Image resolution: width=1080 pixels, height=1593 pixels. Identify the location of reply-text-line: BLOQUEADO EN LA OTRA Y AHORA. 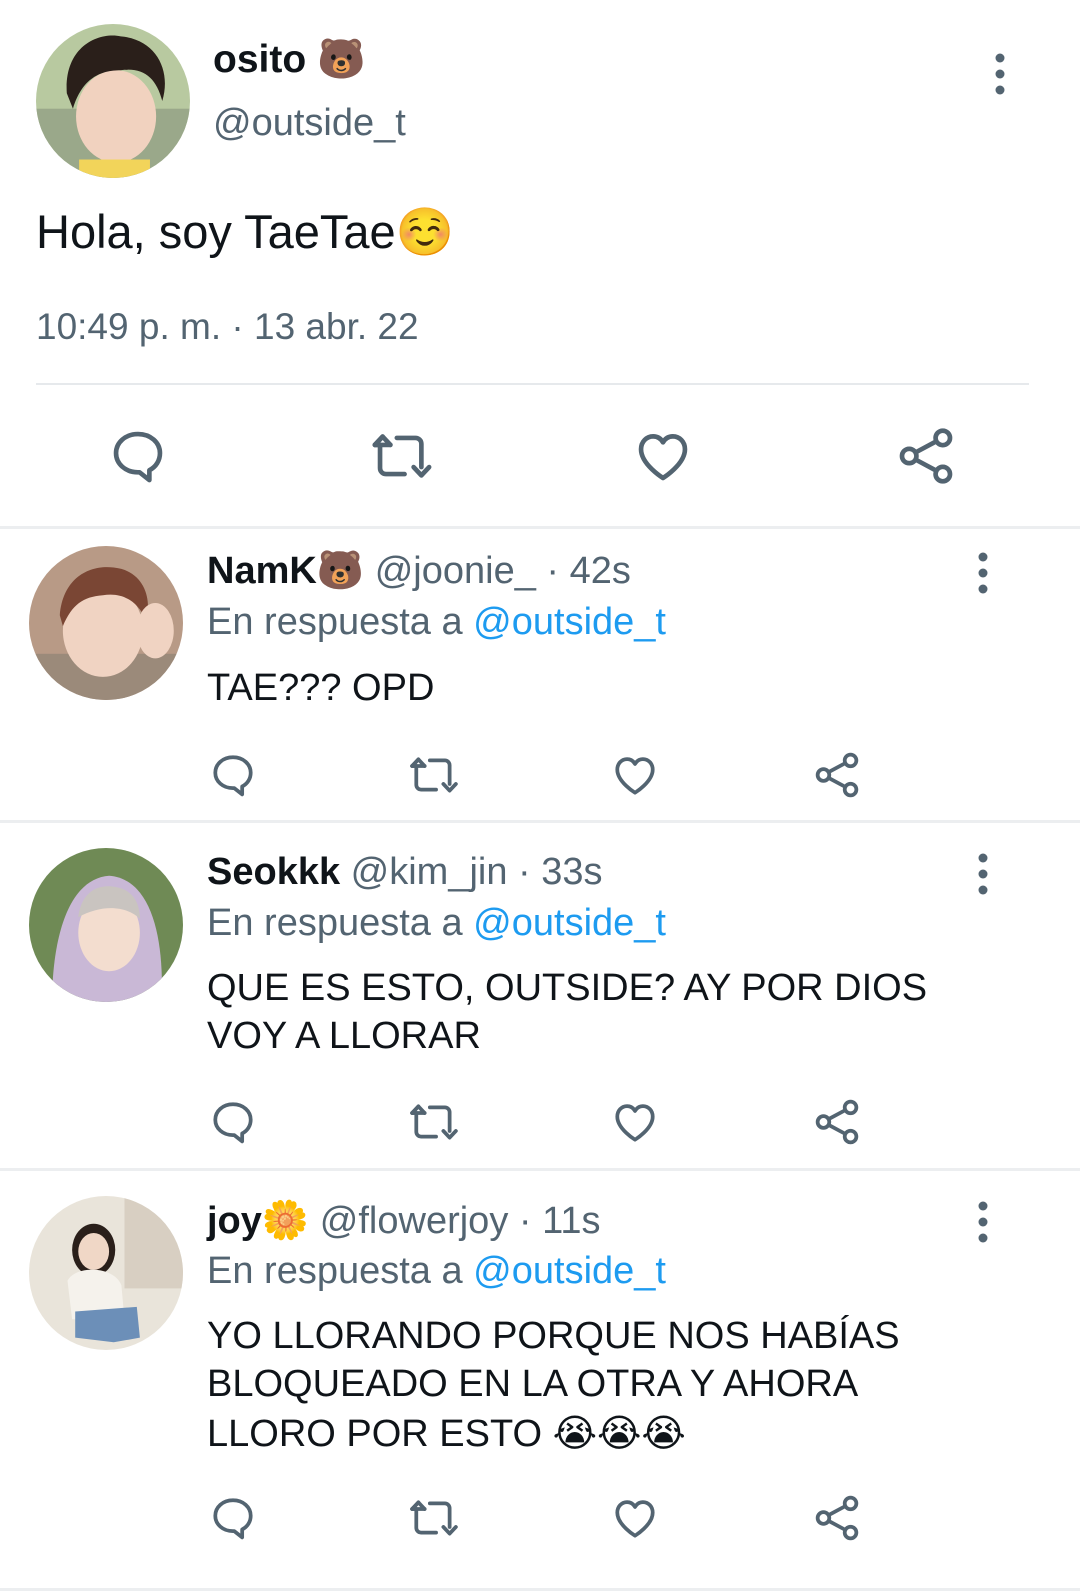
(533, 1384).